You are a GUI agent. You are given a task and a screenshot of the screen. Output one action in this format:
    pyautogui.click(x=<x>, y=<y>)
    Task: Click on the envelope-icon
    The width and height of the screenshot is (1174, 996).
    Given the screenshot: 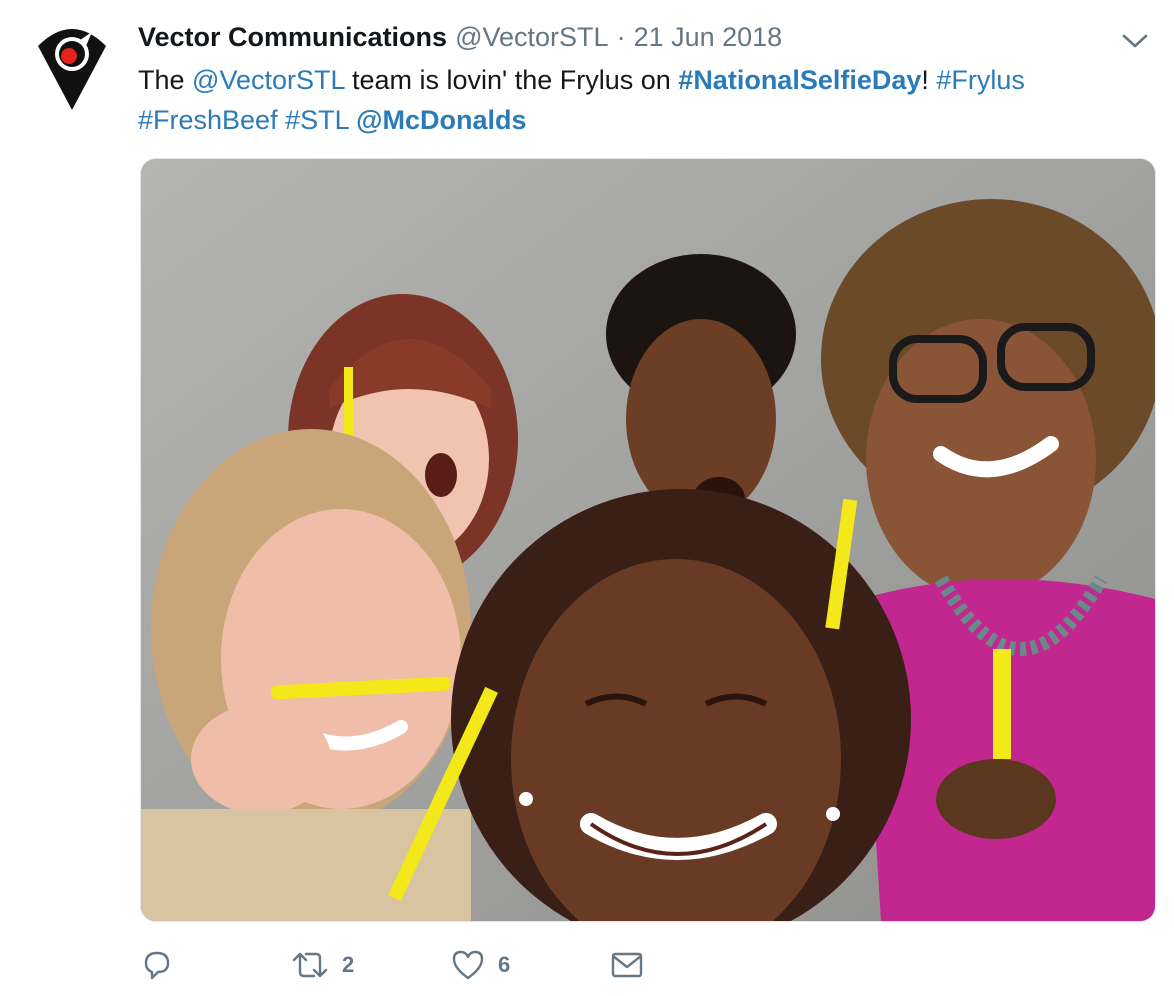 What is the action you would take?
    pyautogui.click(x=627, y=965)
    